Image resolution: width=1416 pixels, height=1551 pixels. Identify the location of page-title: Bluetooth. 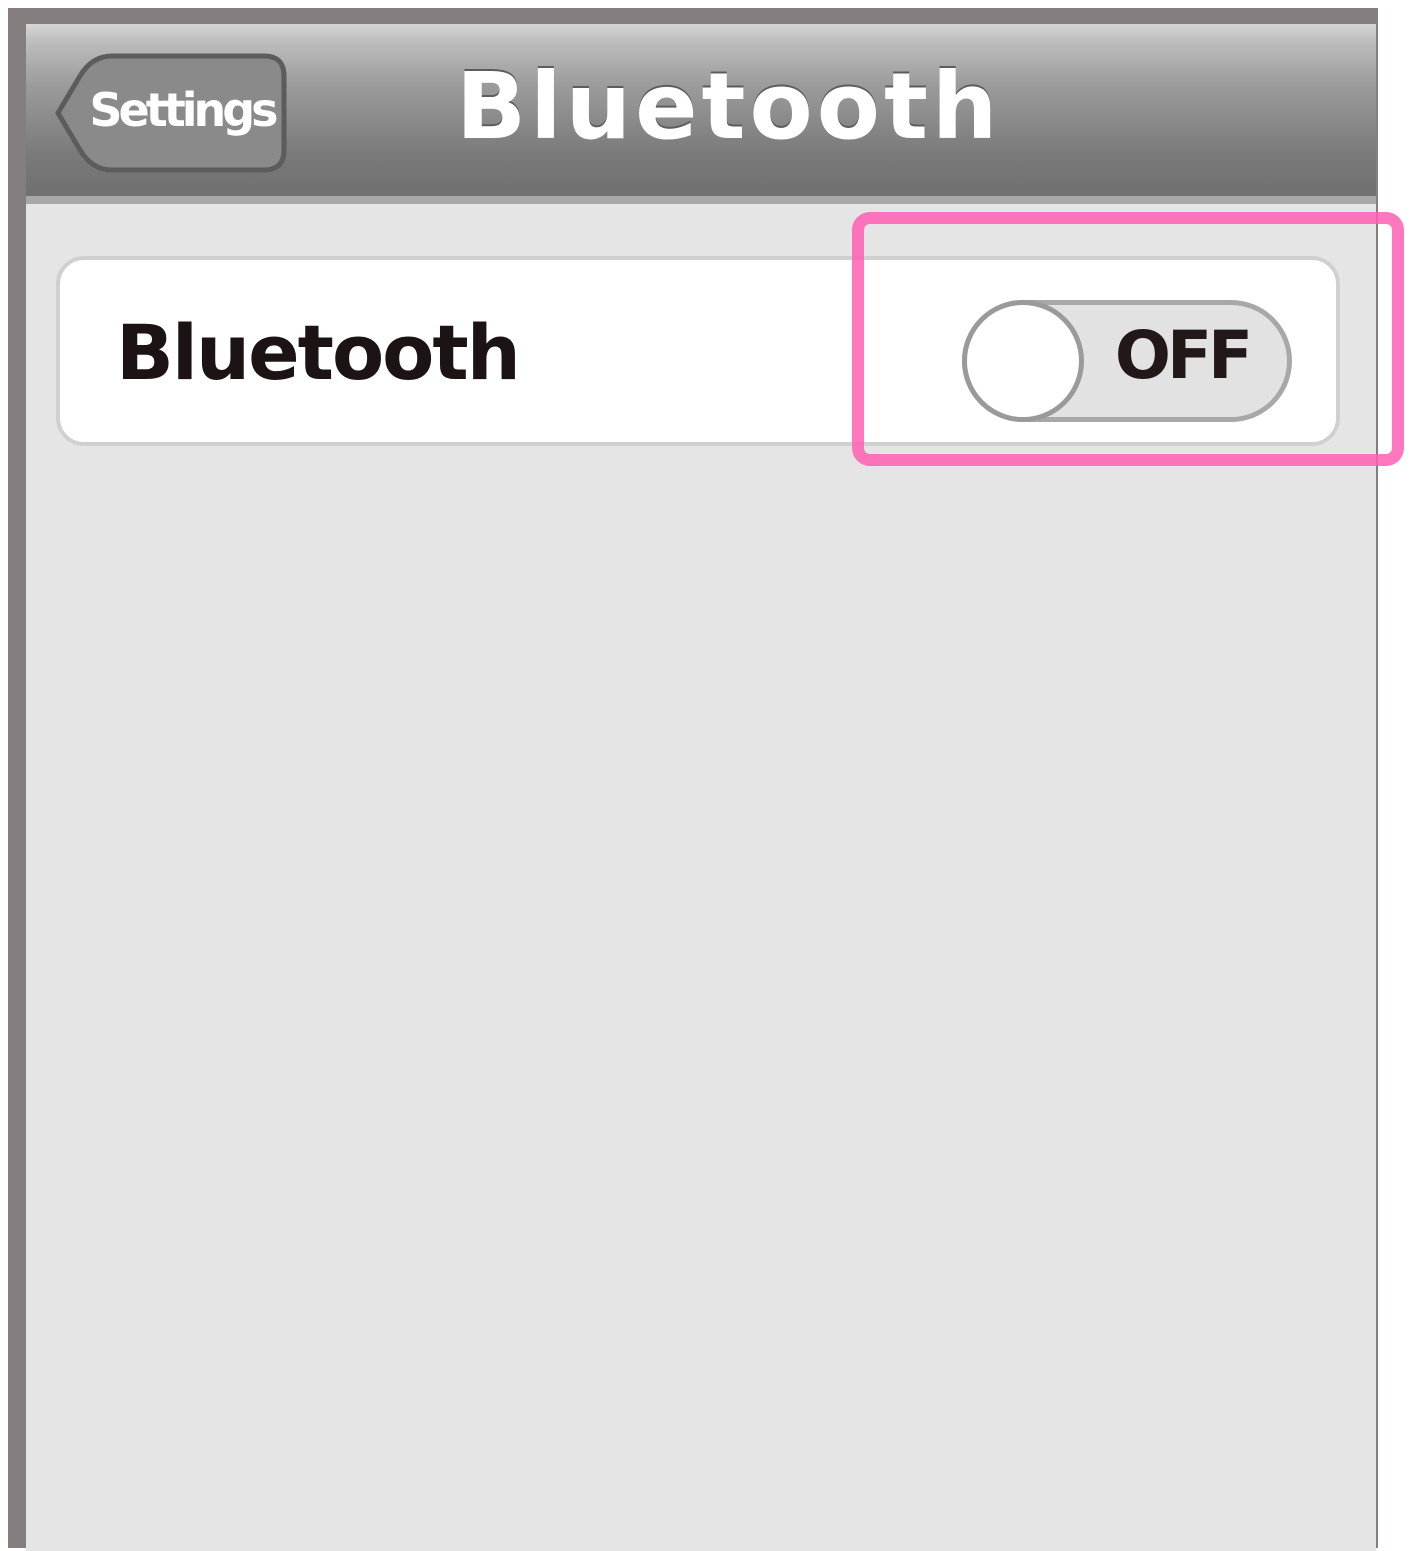
(729, 106).